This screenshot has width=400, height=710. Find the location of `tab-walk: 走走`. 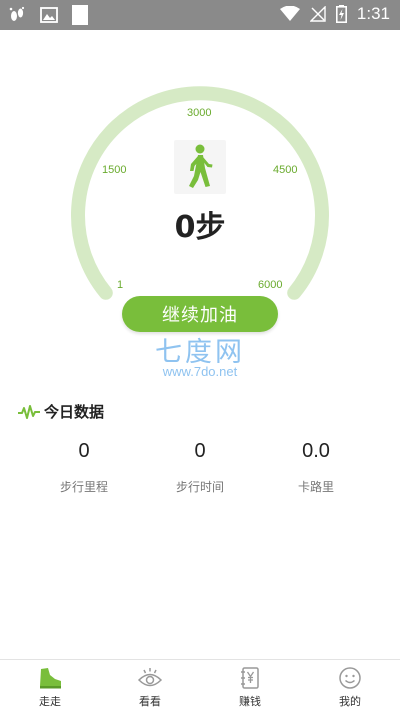

tab-walk: 走走 is located at coordinates (50, 685).